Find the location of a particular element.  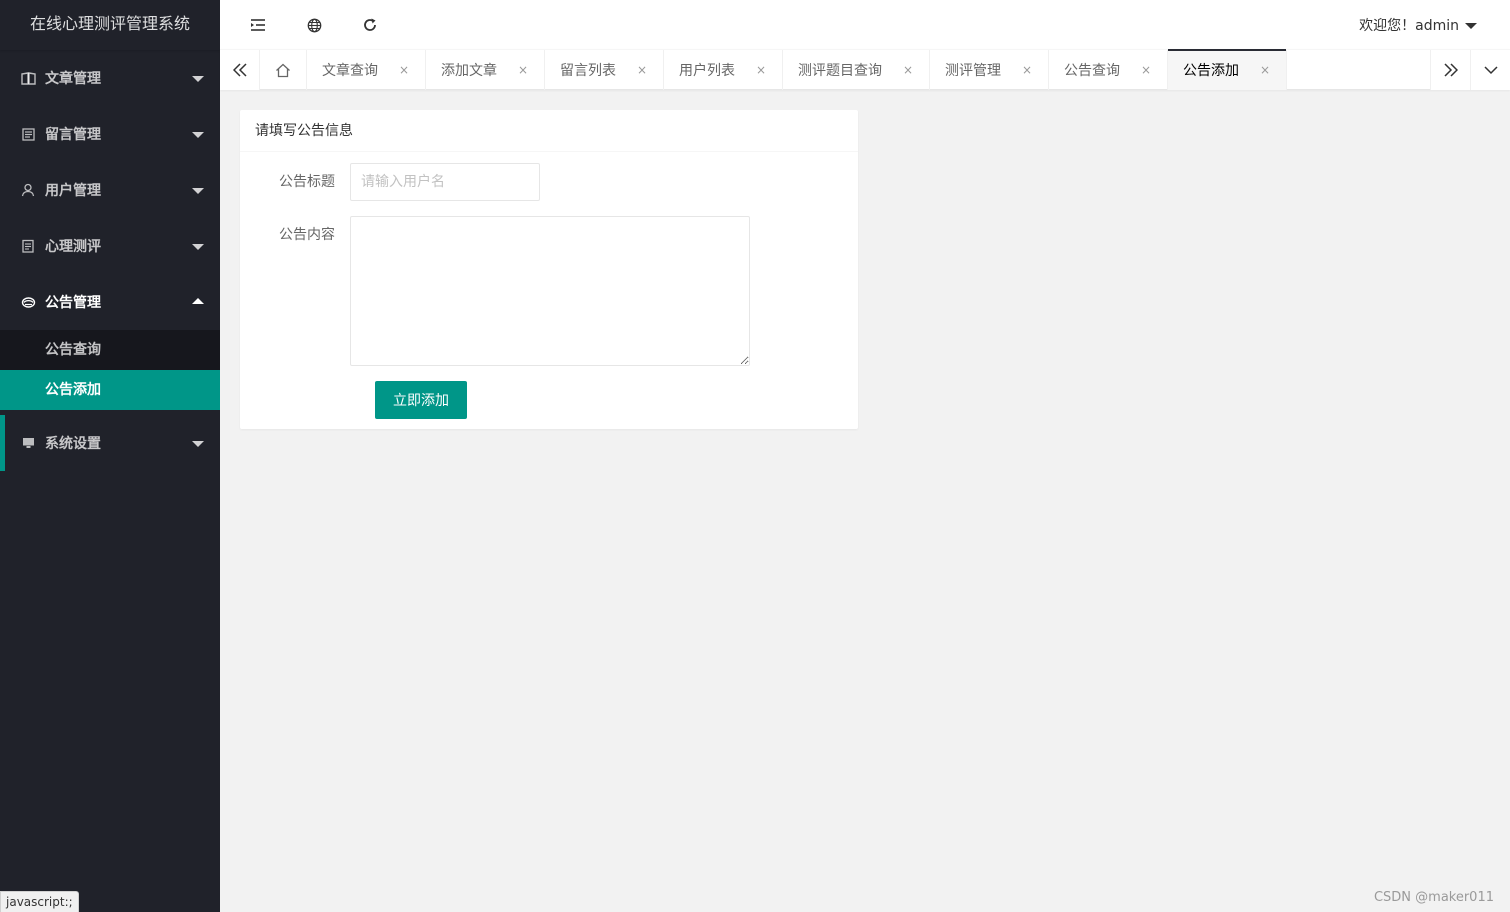

welcome-text: 欢迎您！admin is located at coordinates (1409, 26).